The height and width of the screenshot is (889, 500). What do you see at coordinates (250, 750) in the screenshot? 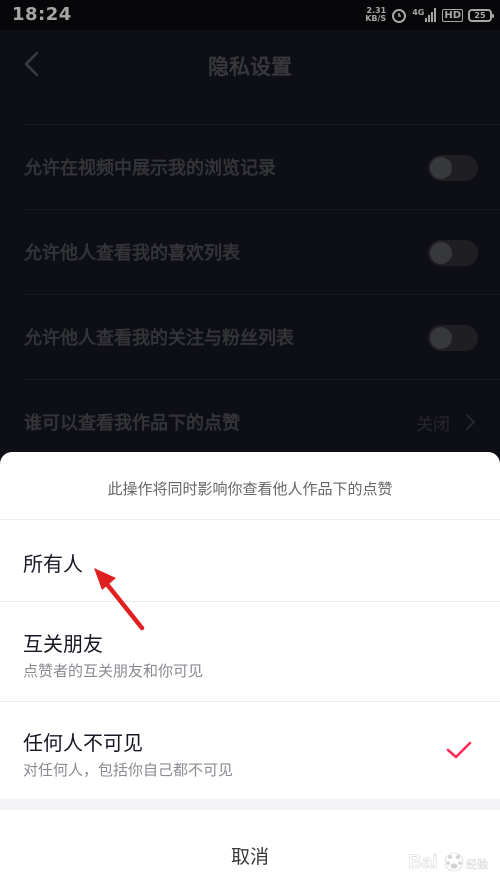
I see `option-nobody: 任何人不可见 对任何人，包括你自己都不可见` at bounding box center [250, 750].